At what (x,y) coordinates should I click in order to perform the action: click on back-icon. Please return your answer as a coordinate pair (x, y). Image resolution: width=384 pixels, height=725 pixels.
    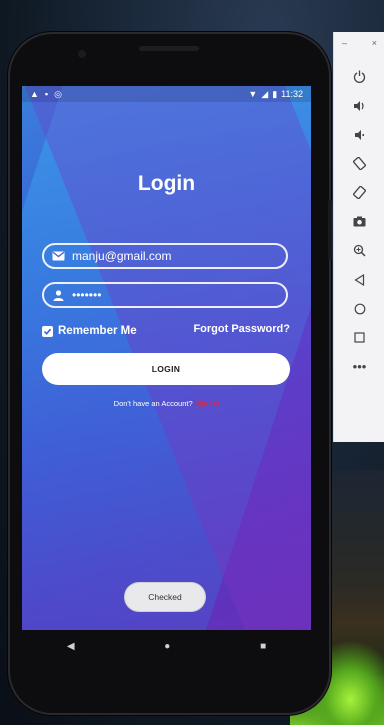
    Looking at the image, I should click on (359, 279).